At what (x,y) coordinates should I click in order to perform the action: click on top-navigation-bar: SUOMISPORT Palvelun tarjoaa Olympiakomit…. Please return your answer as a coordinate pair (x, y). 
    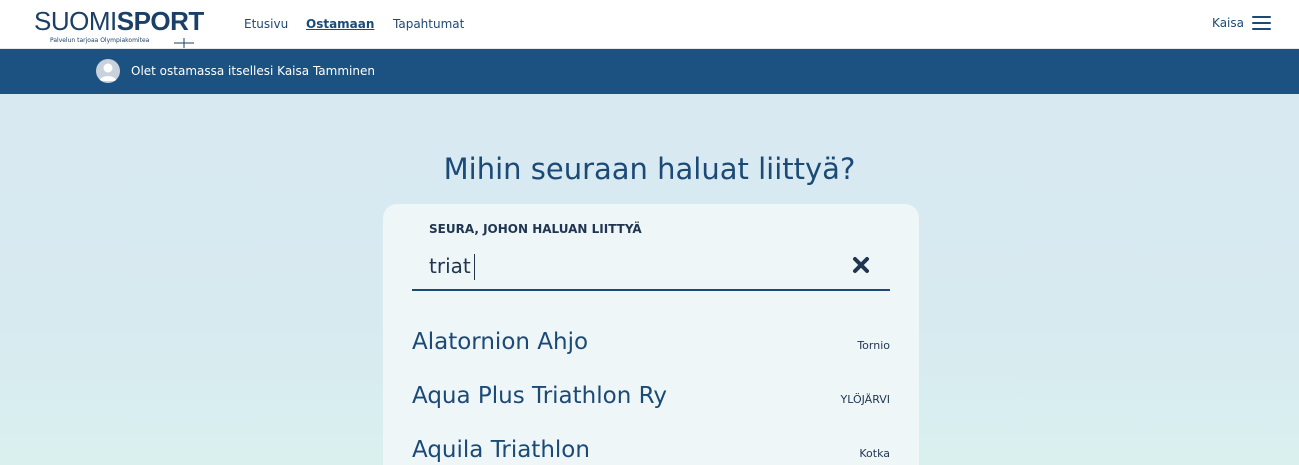
    Looking at the image, I should click on (649, 24).